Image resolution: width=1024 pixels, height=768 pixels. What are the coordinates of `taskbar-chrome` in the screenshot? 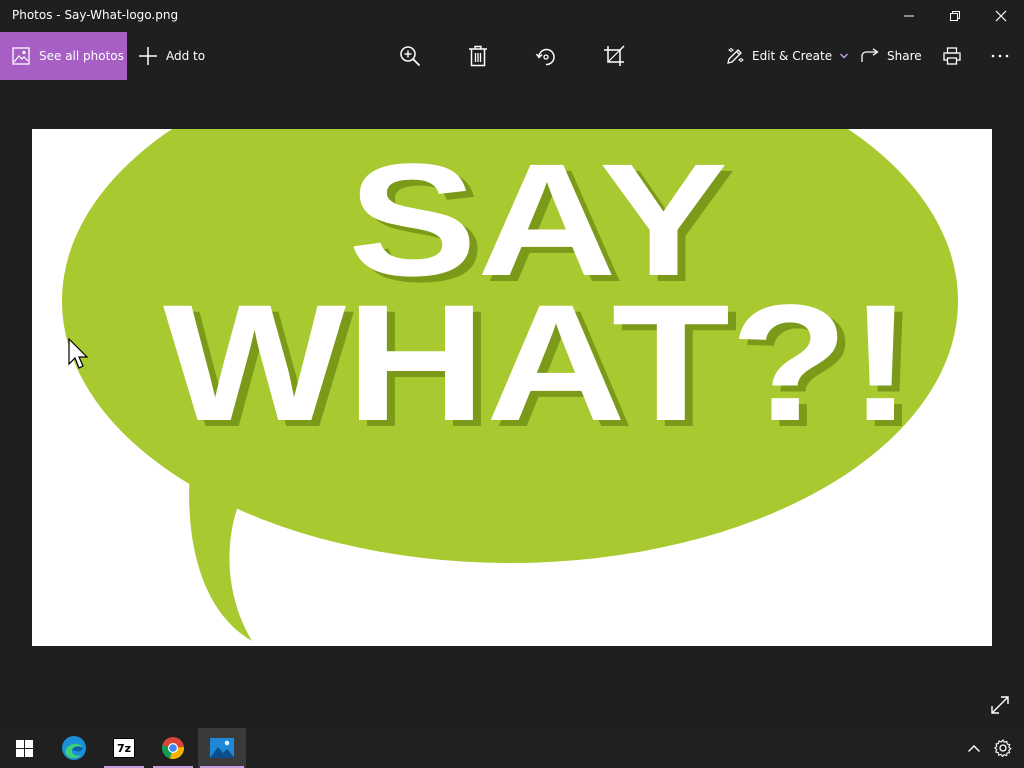 It's located at (173, 748).